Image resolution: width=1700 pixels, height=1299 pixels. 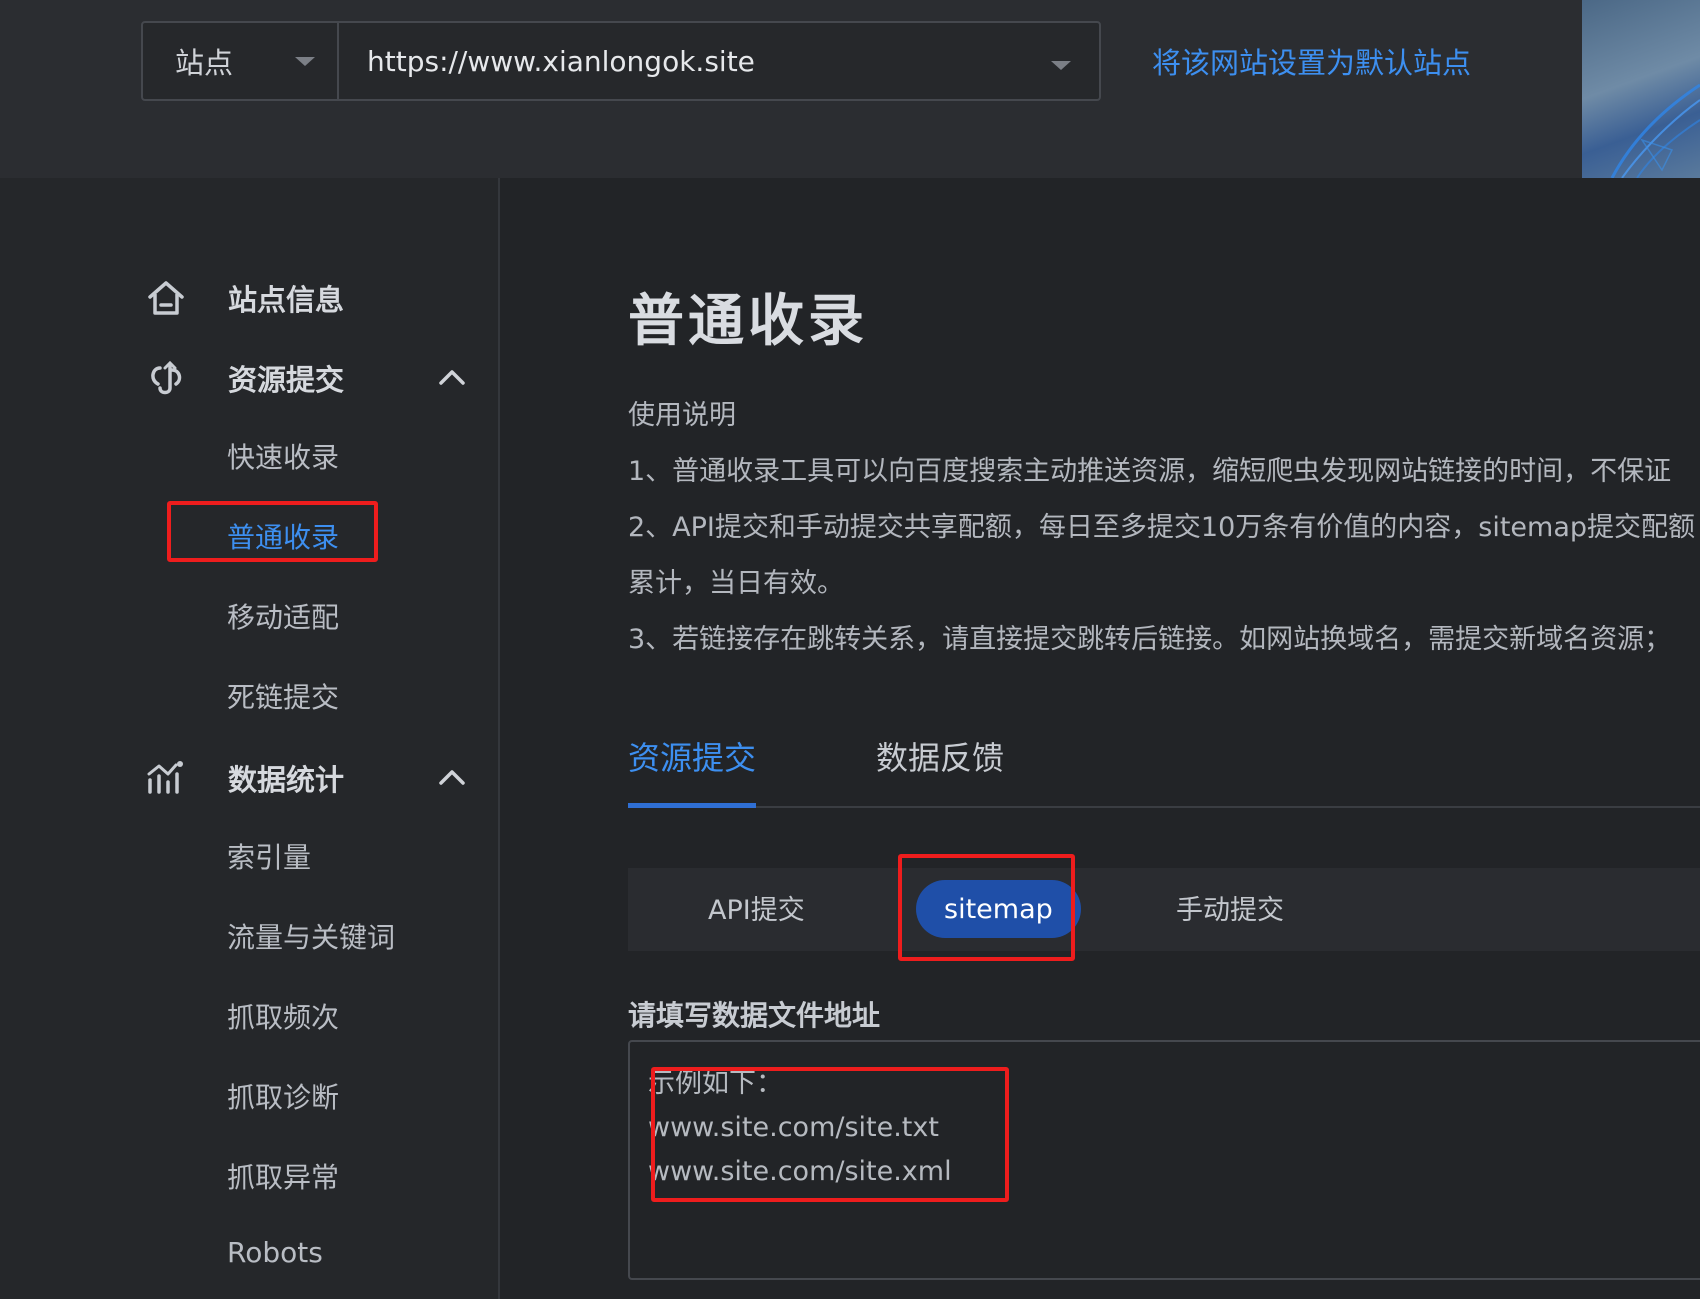 What do you see at coordinates (241, 61) in the screenshot?
I see `site-type-dropdown: 站点` at bounding box center [241, 61].